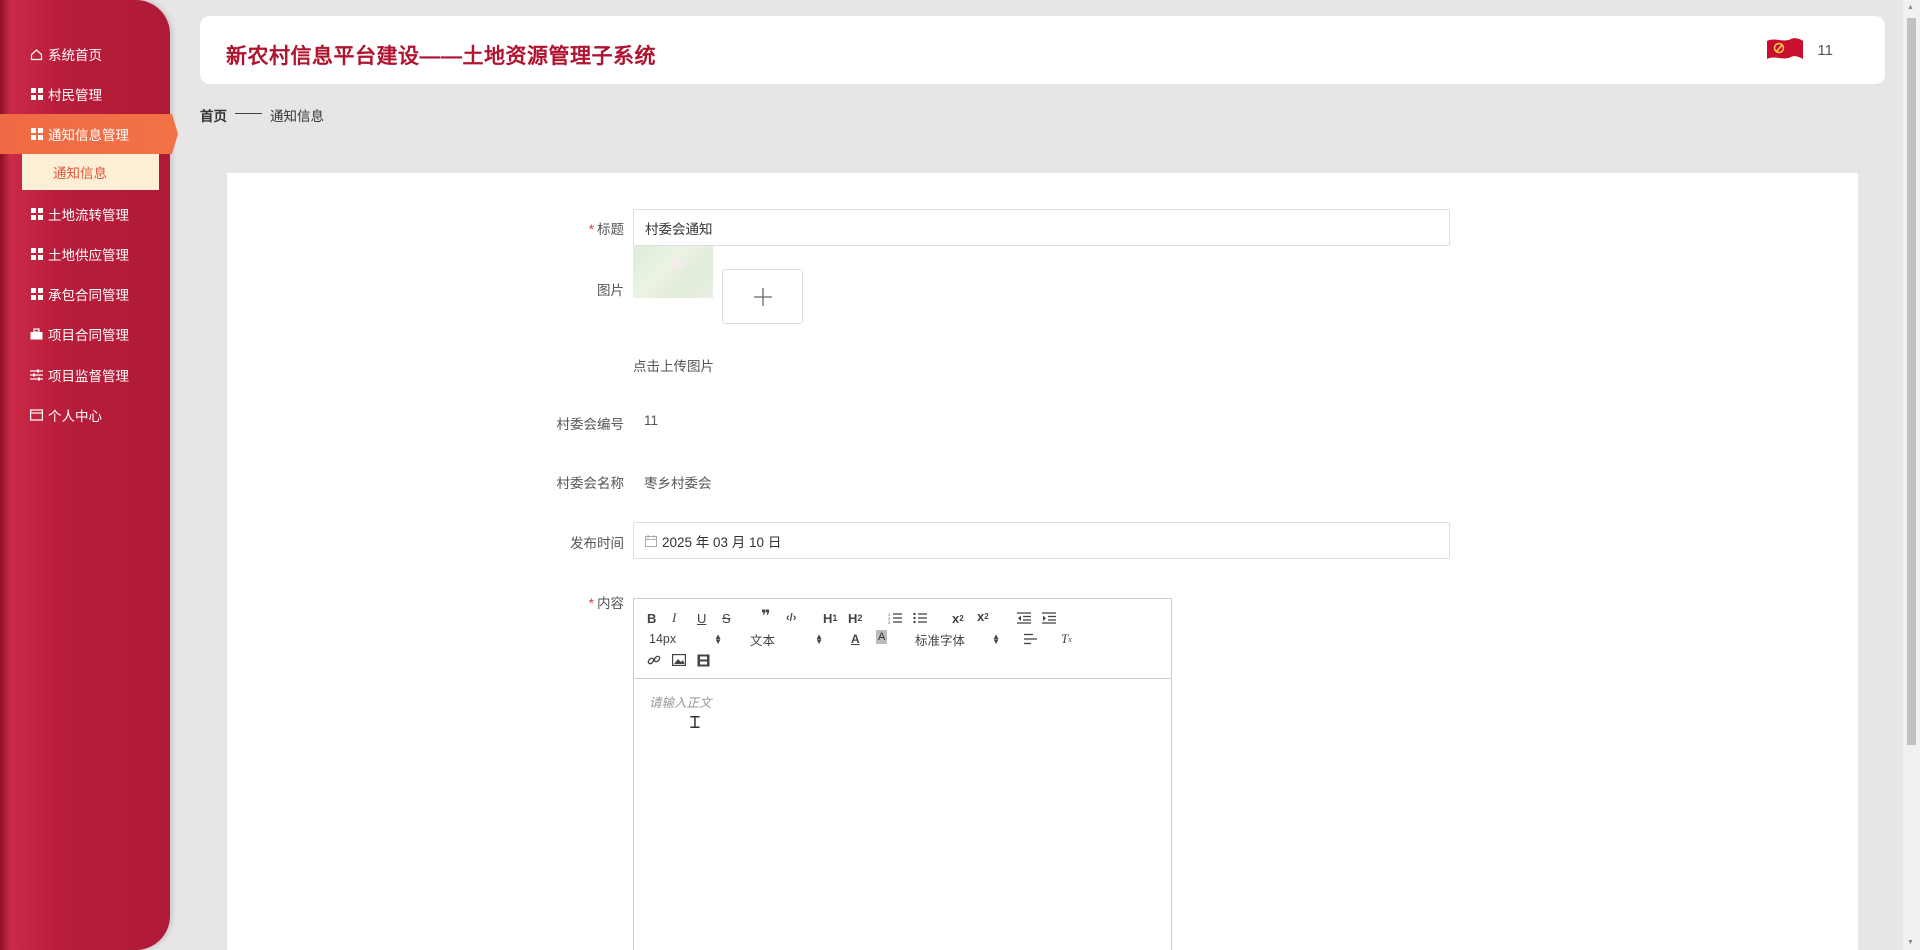  What do you see at coordinates (673, 366) in the screenshot?
I see `upload-tip: 点击上传图片` at bounding box center [673, 366].